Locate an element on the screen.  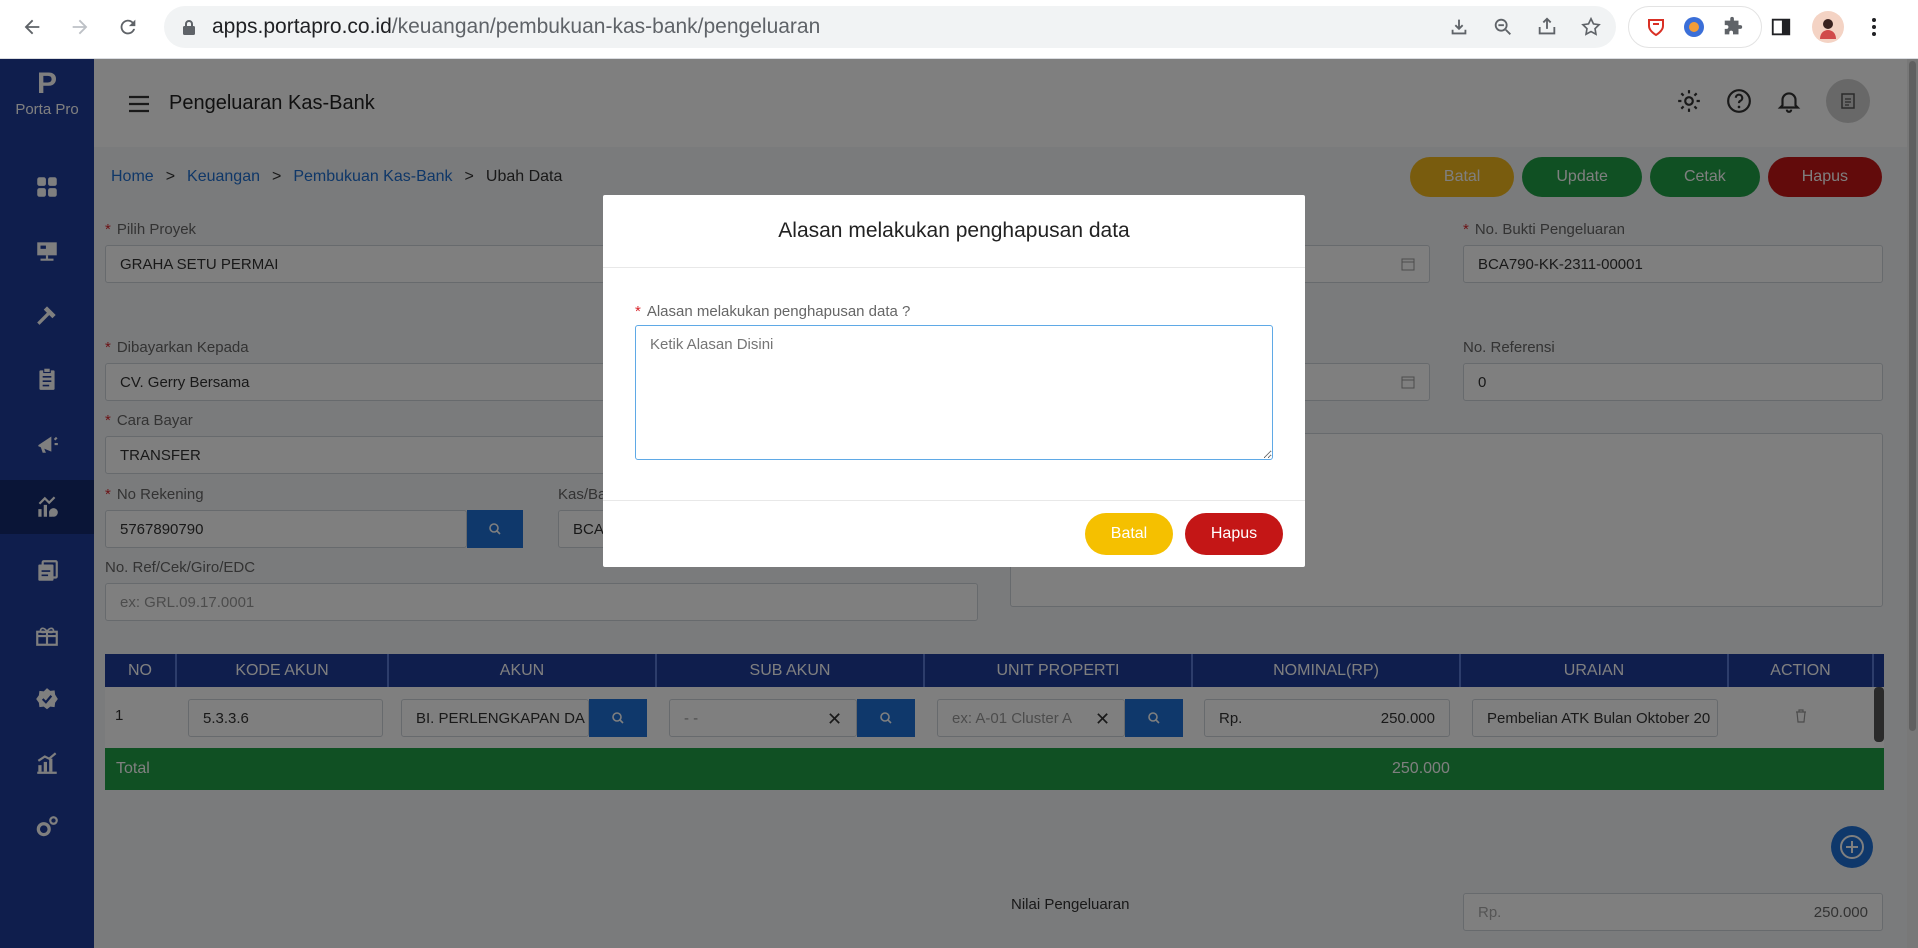
reason-textarea is located at coordinates (954, 392).